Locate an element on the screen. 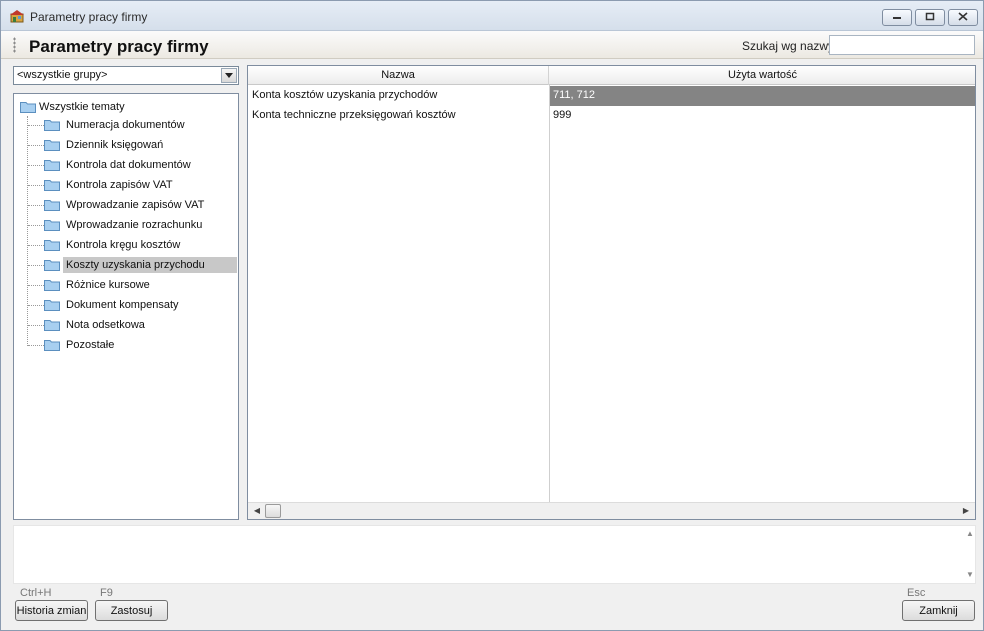 Image resolution: width=984 pixels, height=631 pixels. scroll-left-icon: ◀ is located at coordinates (257, 511).